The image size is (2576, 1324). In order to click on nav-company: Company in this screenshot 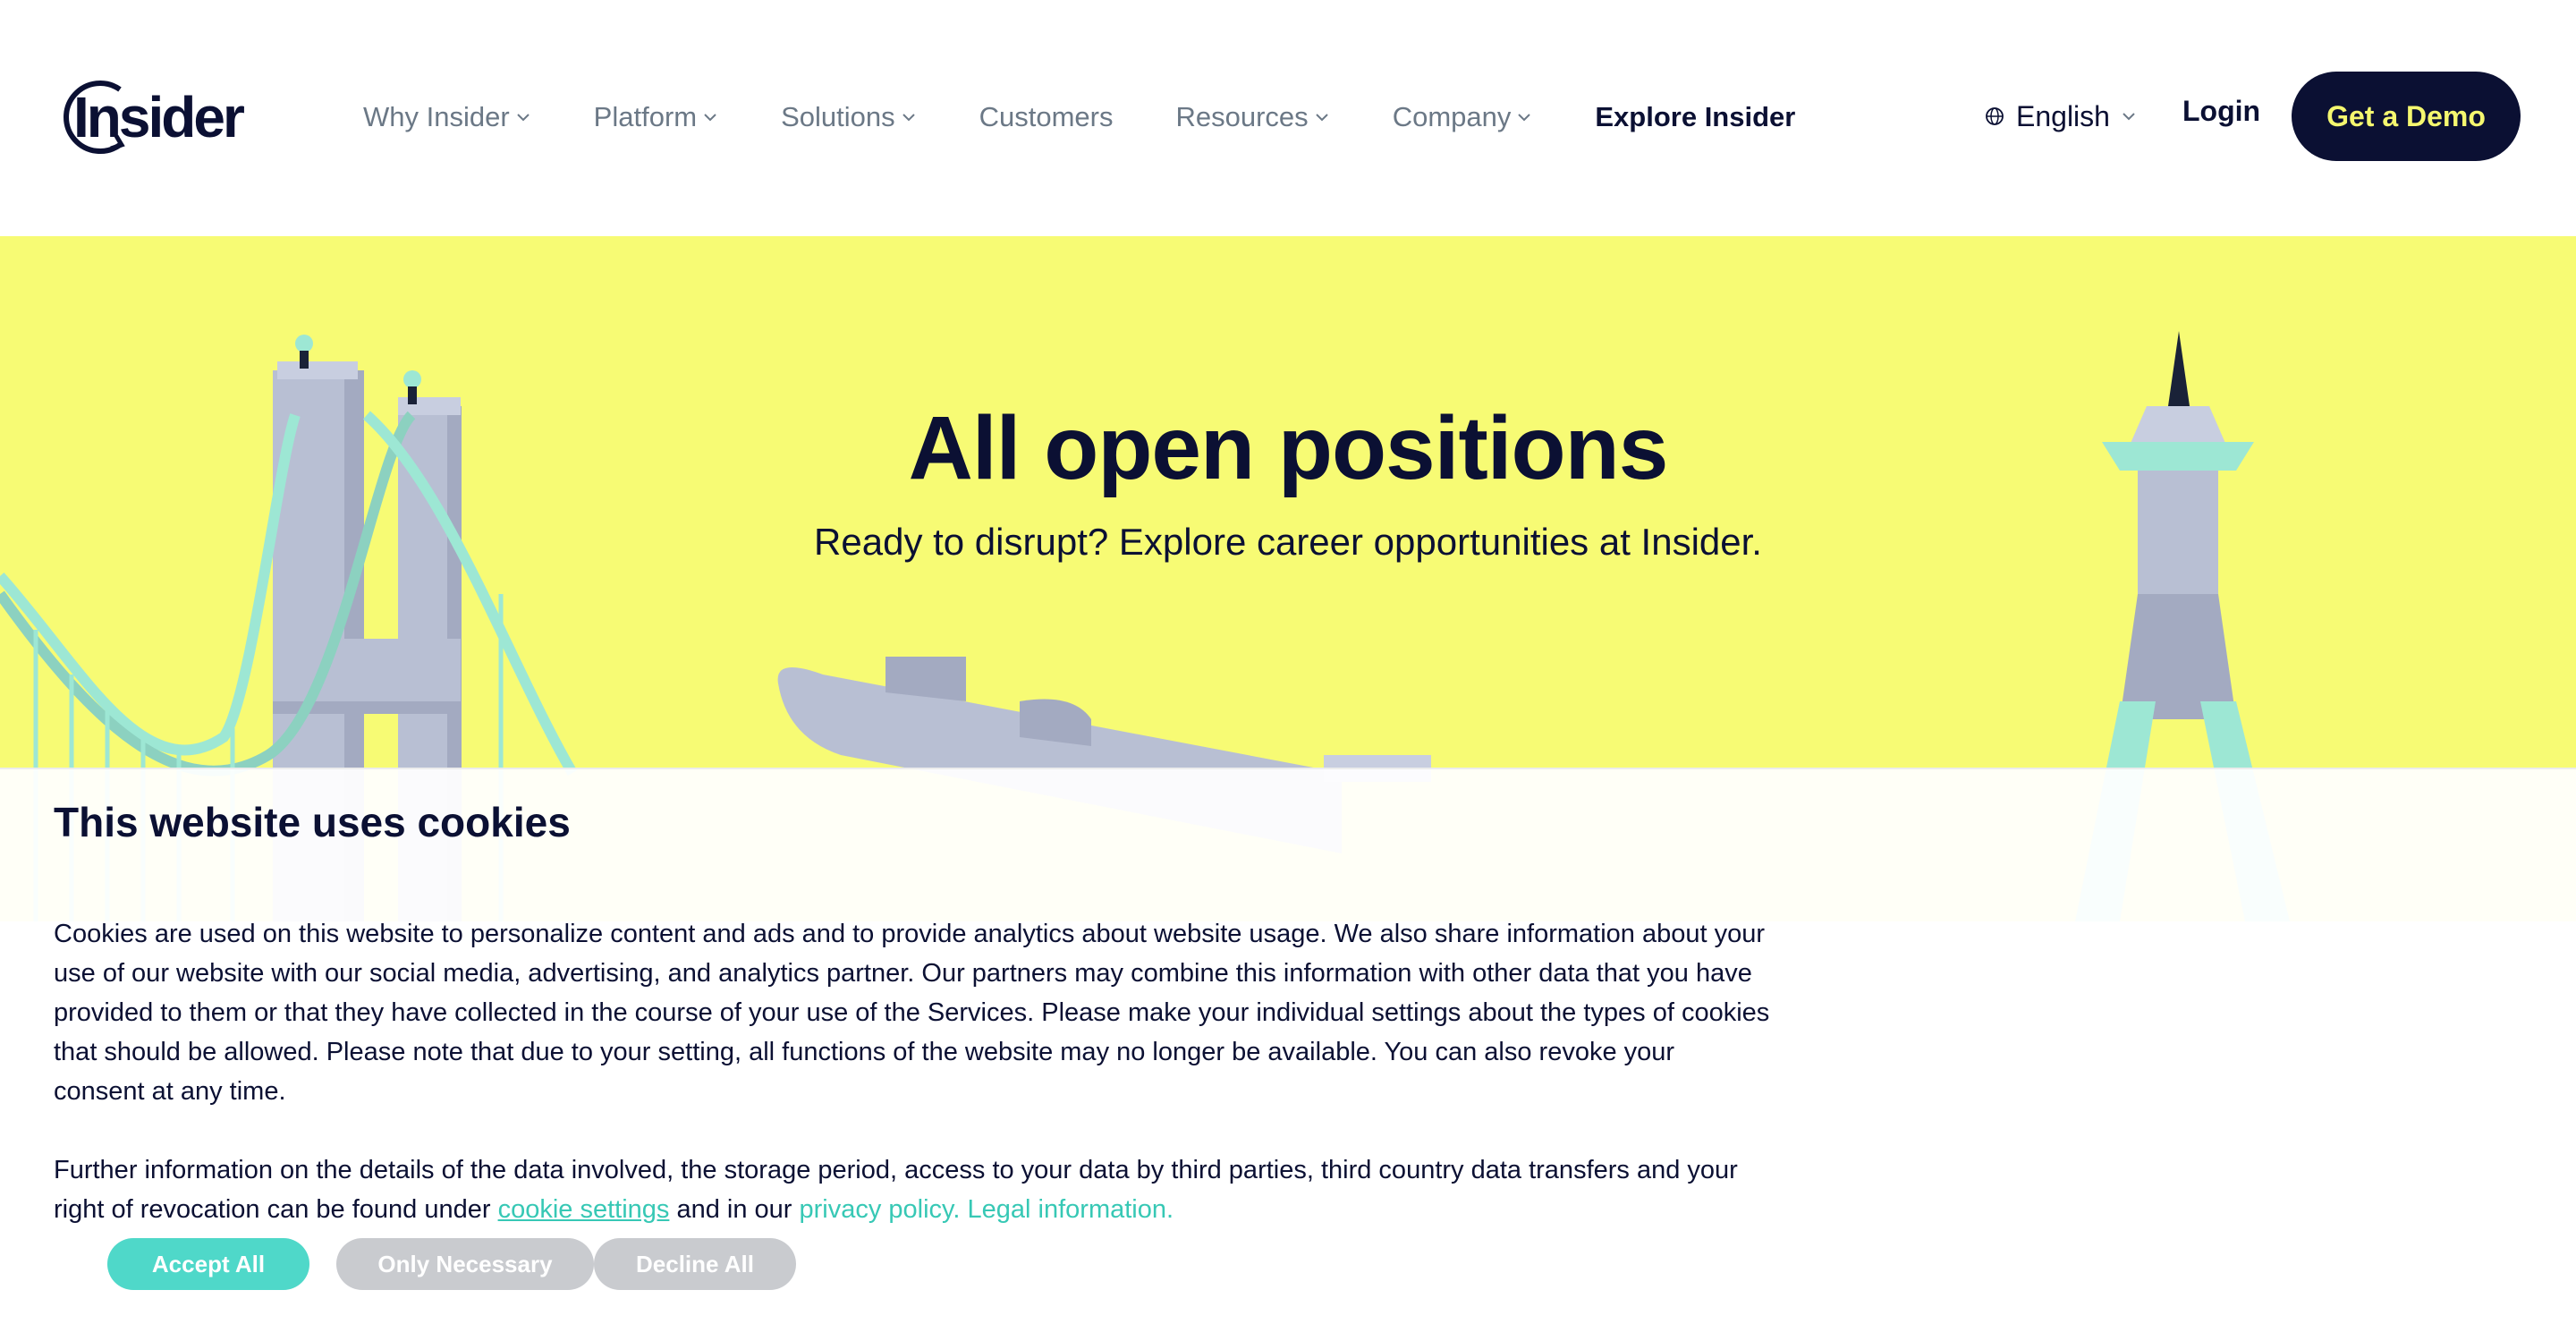, I will do `click(1463, 117)`.